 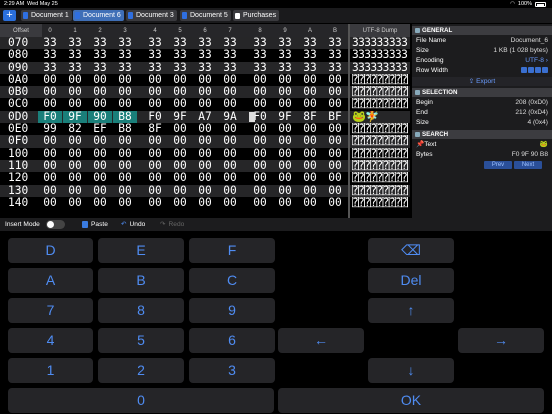 What do you see at coordinates (501, 340) in the screenshot?
I see `arrow-right-key: →` at bounding box center [501, 340].